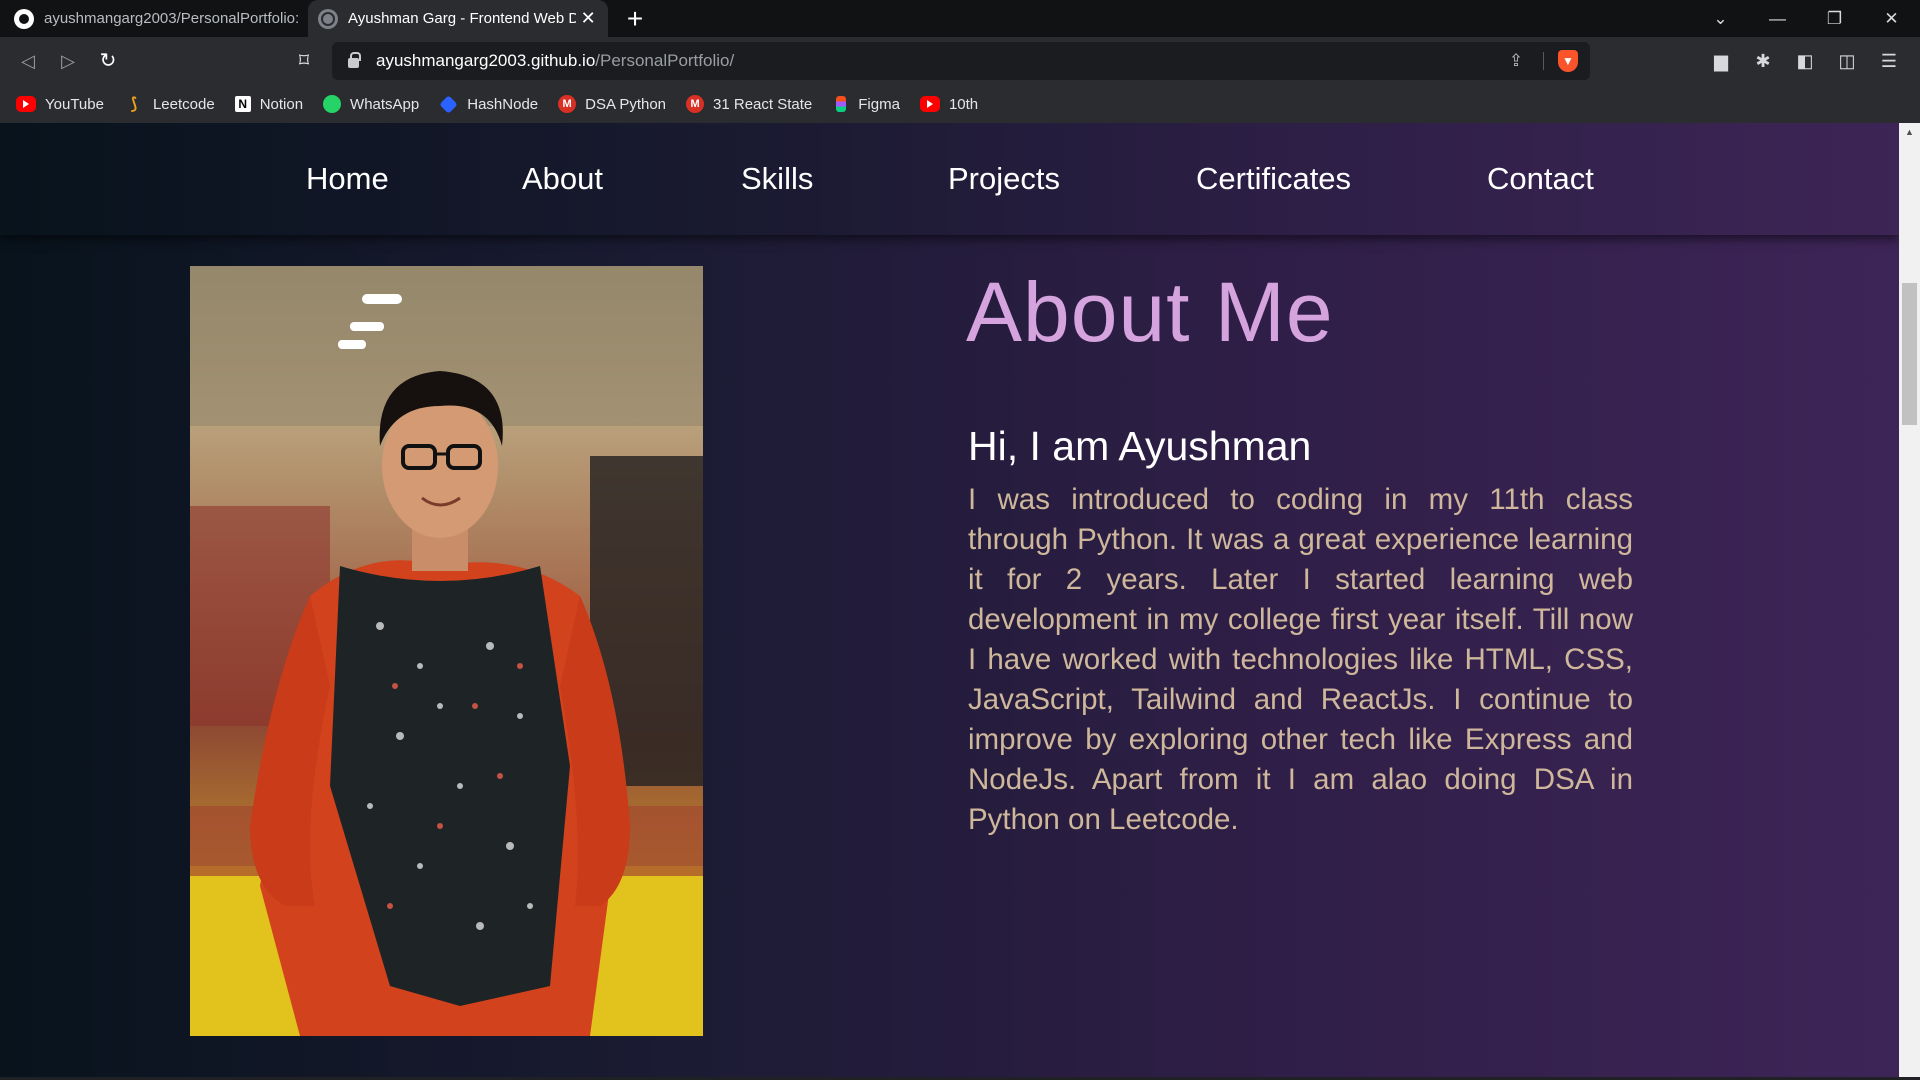  Describe the element at coordinates (134, 104) in the screenshot. I see `leetcode-icon: ⟆` at that location.